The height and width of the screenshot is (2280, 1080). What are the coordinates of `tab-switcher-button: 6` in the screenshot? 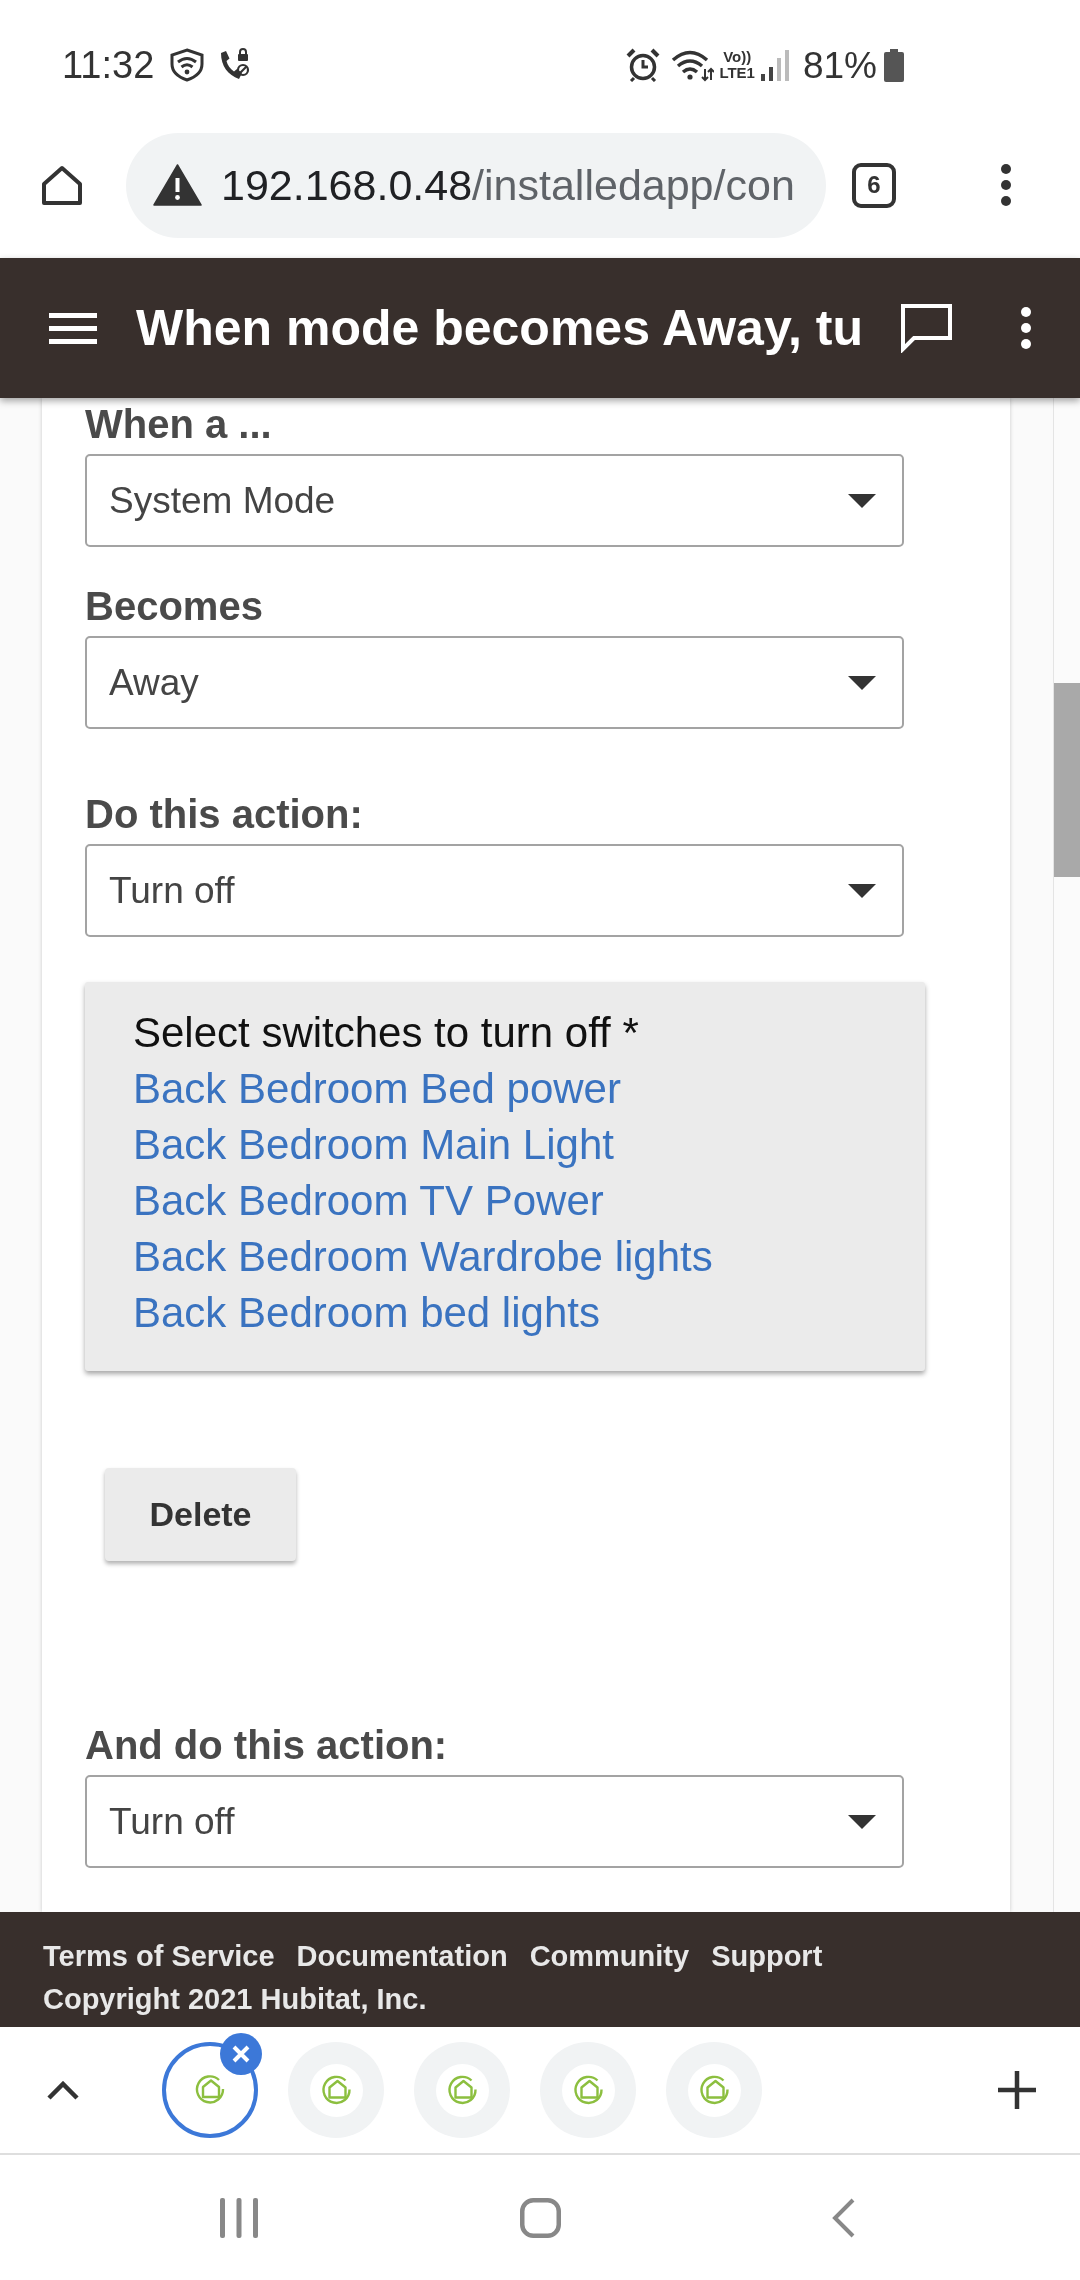 It's located at (874, 185).